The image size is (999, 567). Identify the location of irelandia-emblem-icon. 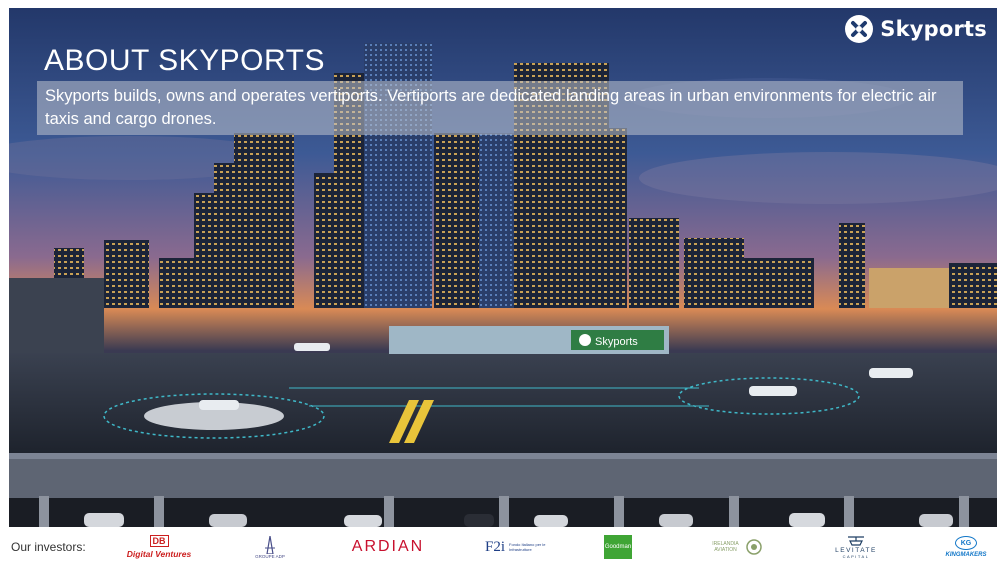
(753, 547).